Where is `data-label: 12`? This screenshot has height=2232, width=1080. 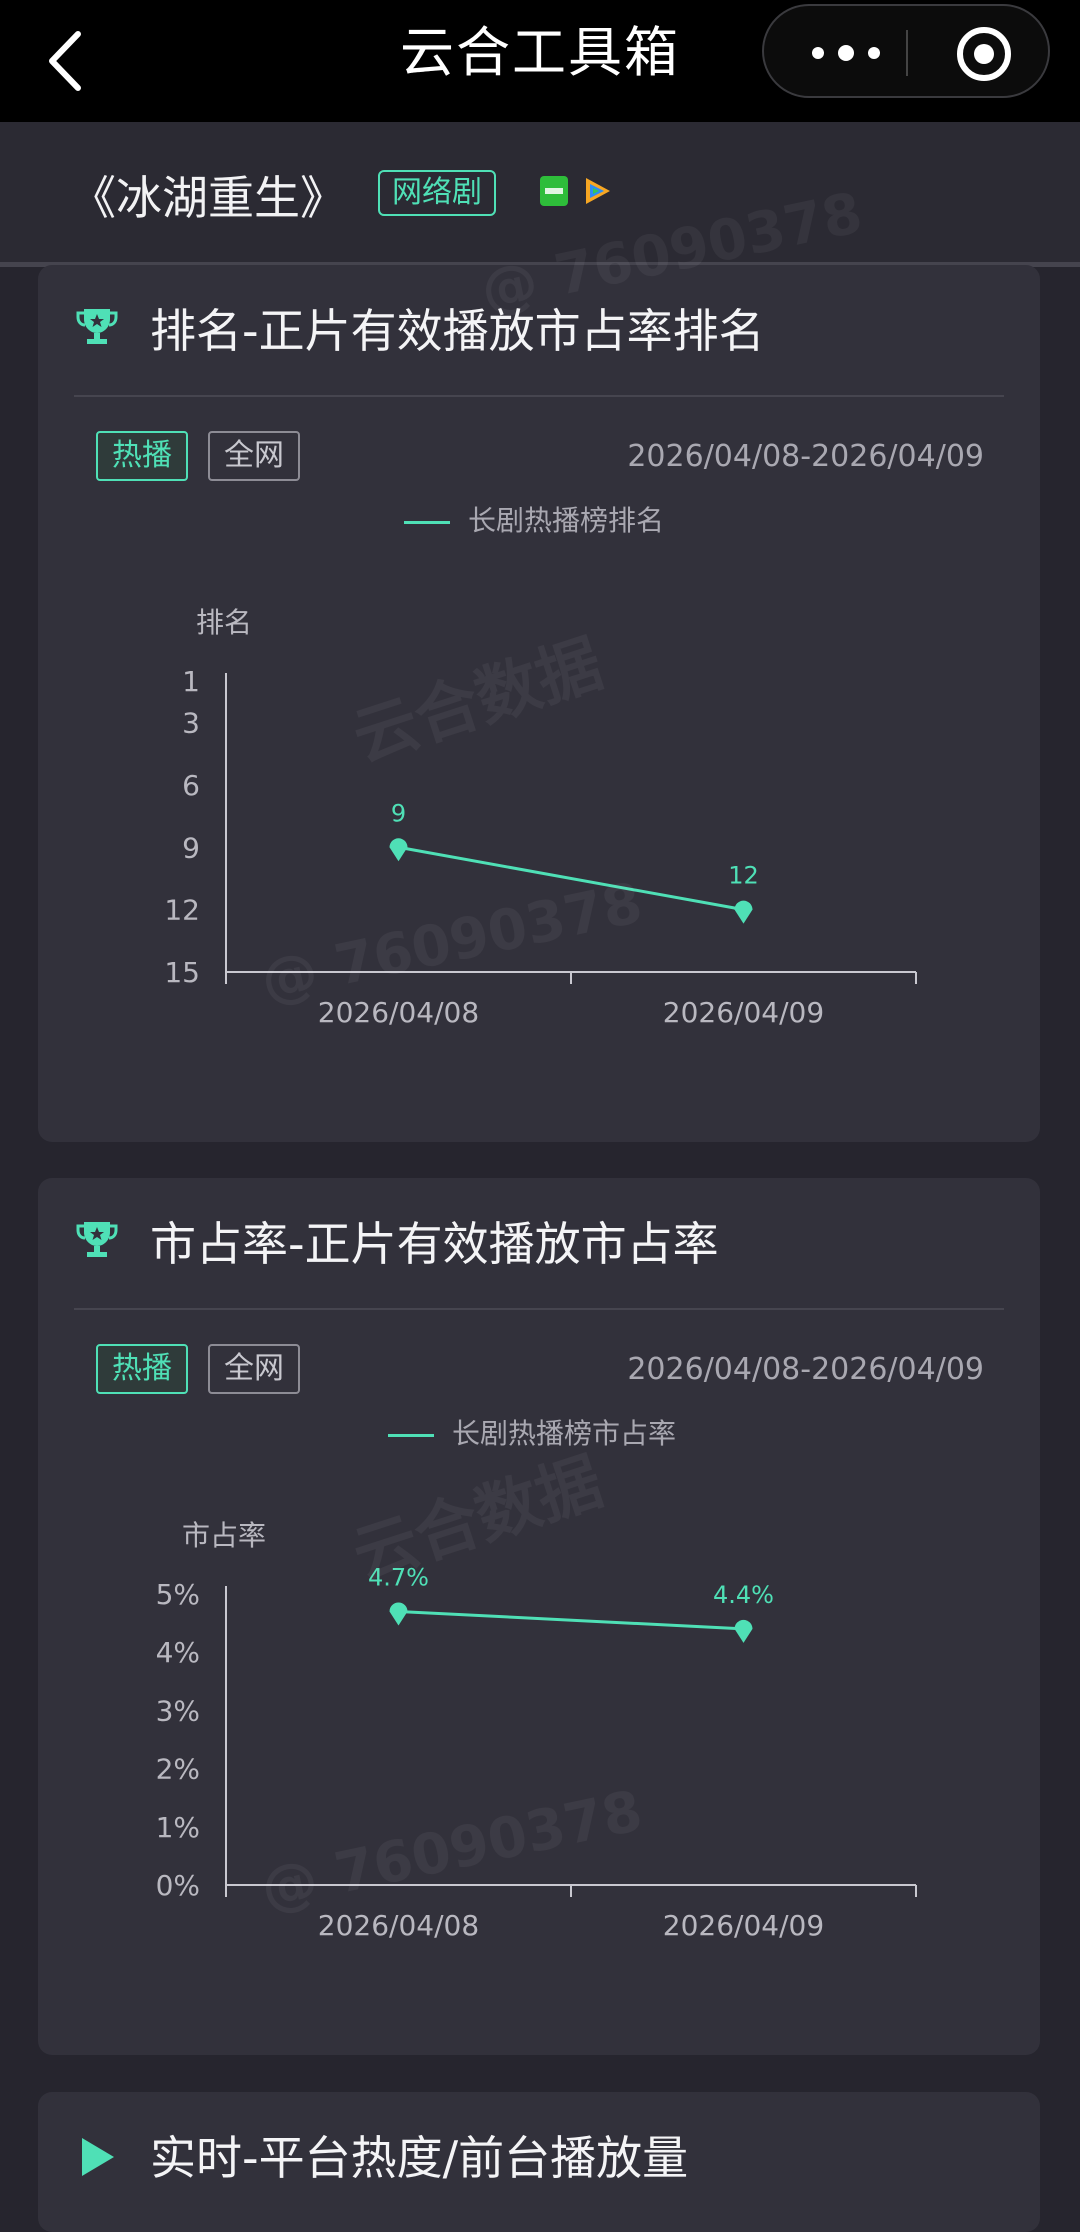
data-label: 12 is located at coordinates (743, 876).